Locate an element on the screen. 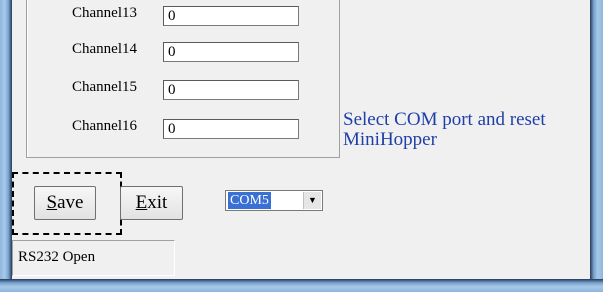 This screenshot has width=603, height=292. exit-button: Exit is located at coordinates (151, 203).